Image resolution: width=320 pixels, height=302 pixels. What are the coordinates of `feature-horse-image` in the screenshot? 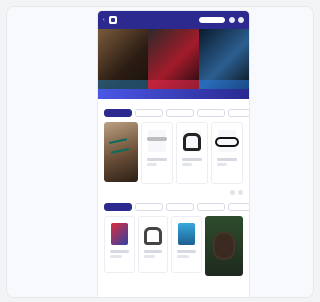 It's located at (121, 152).